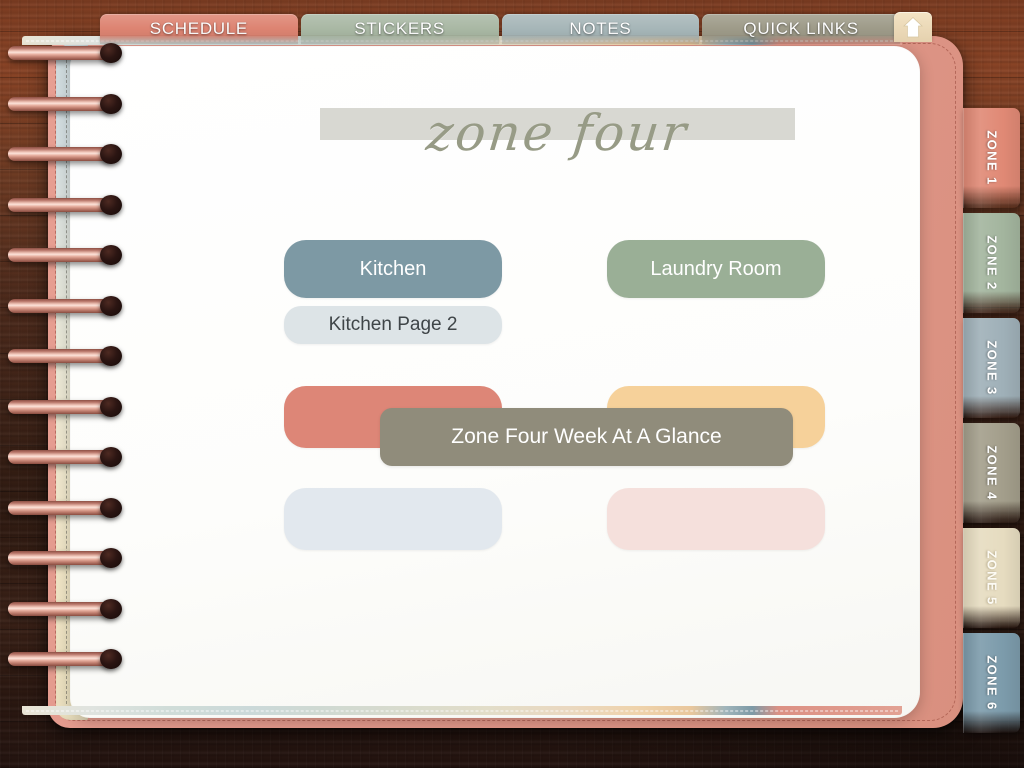  Describe the element at coordinates (68, 384) in the screenshot. I see `spiral-binding` at that location.